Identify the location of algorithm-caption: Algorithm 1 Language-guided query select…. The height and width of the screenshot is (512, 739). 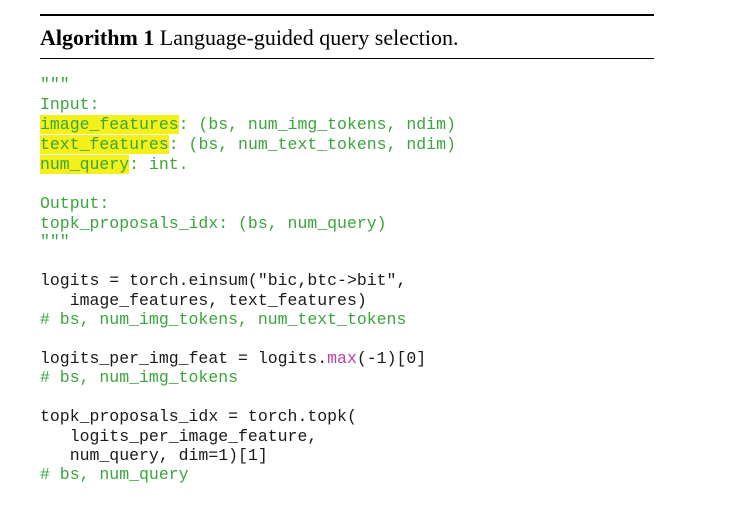
(249, 38).